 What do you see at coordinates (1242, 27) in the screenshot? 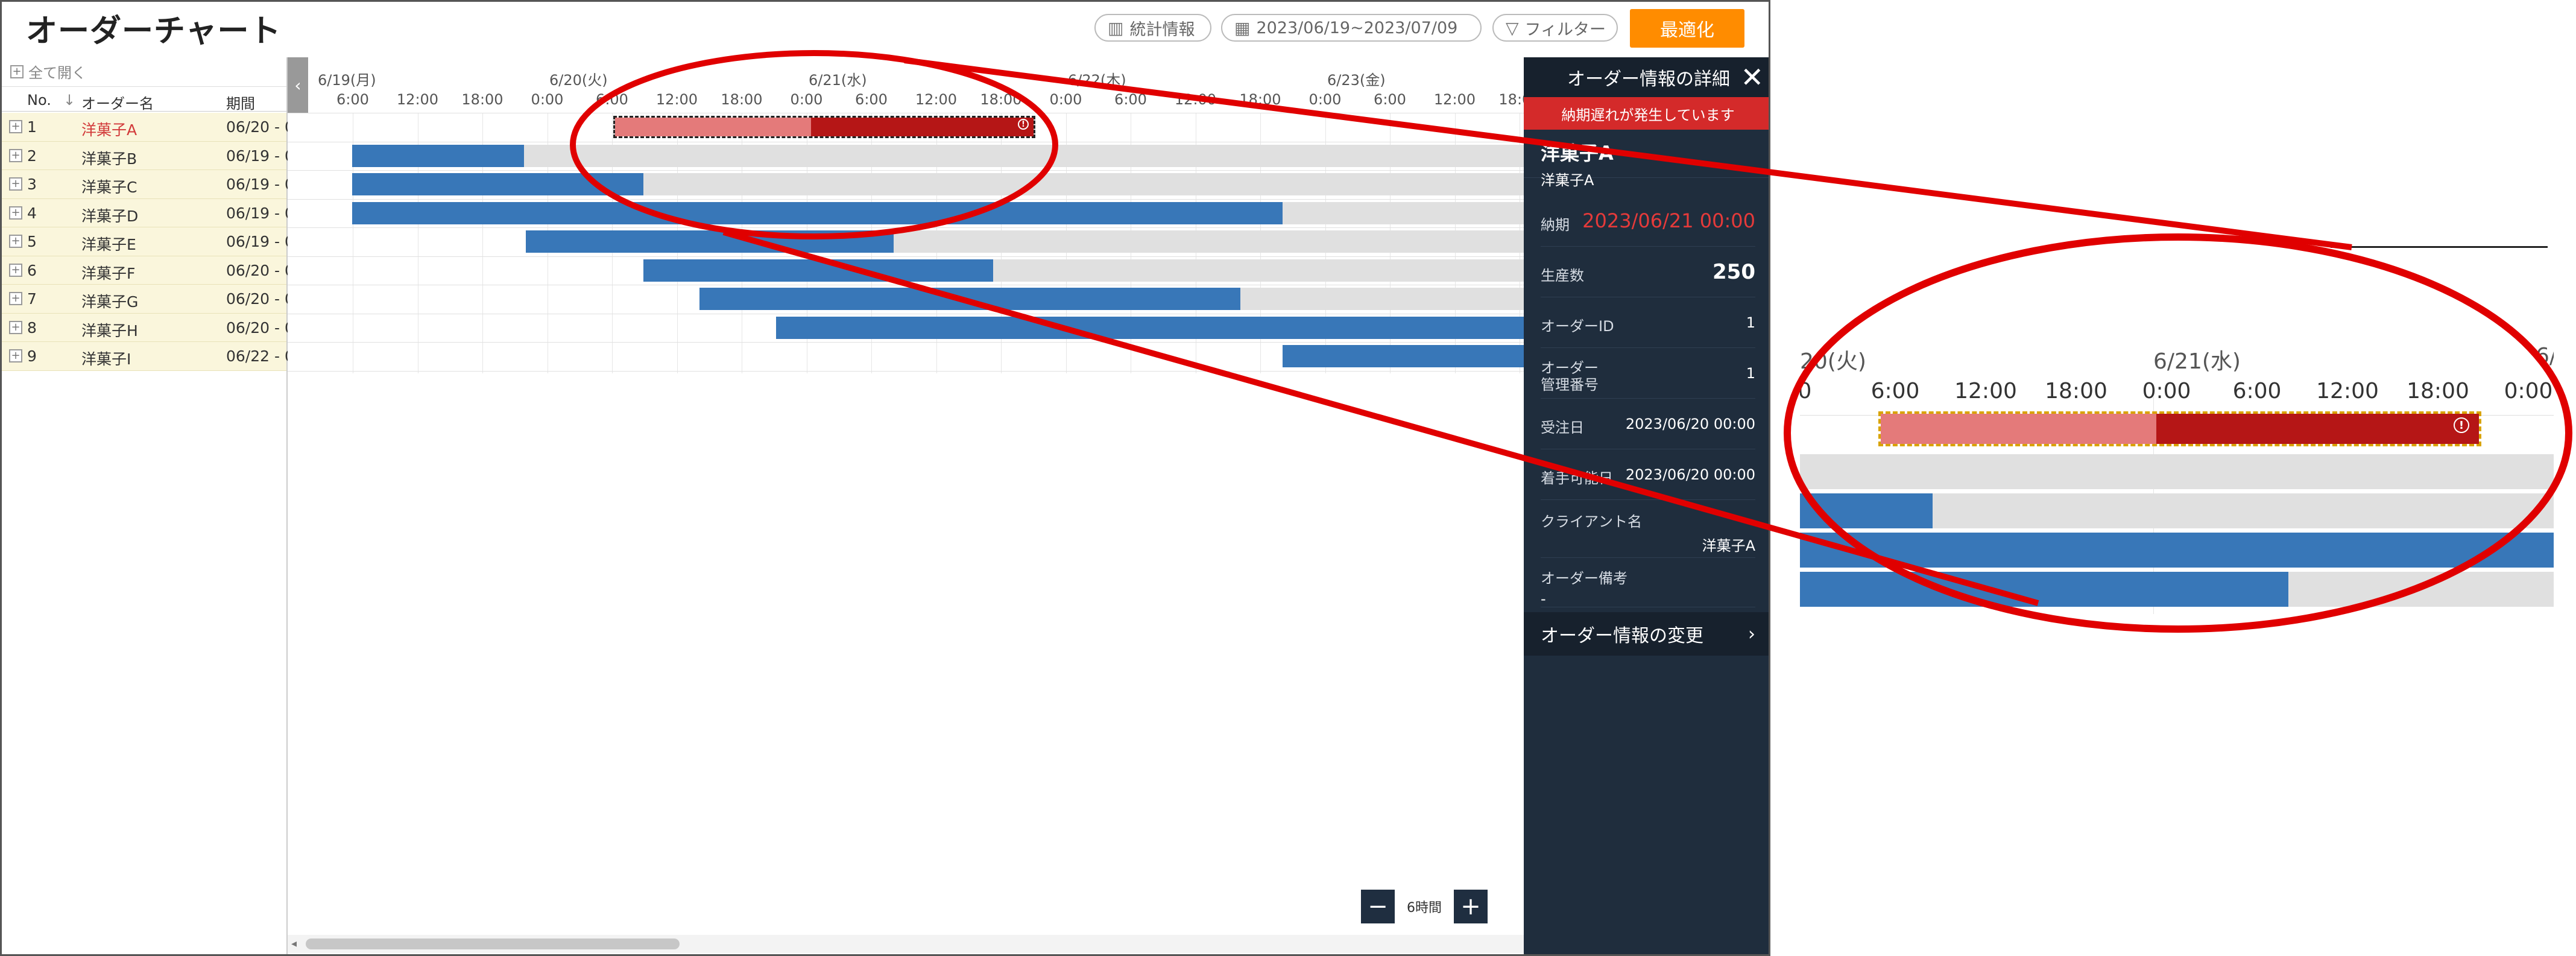
I see `calendar-icon: ▦` at bounding box center [1242, 27].